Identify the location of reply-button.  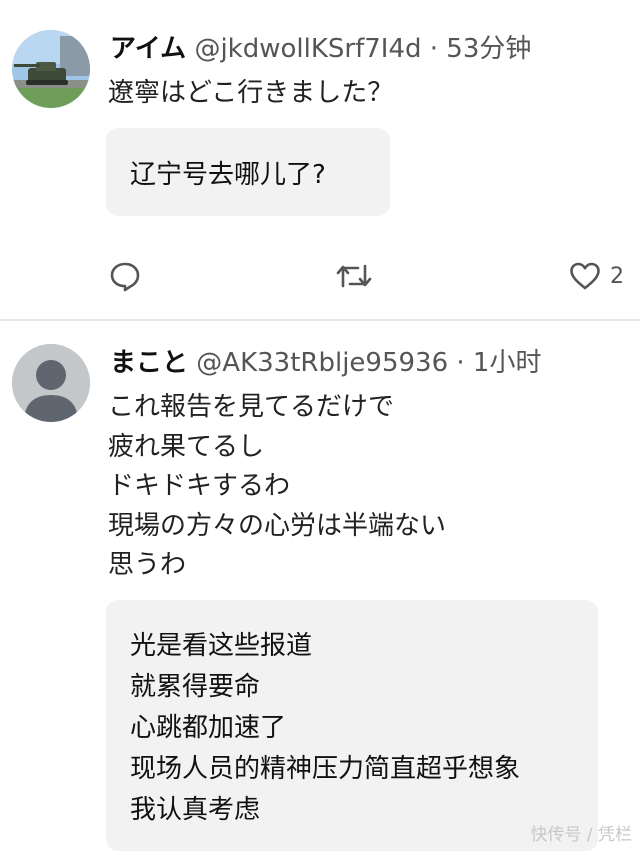
(125, 276).